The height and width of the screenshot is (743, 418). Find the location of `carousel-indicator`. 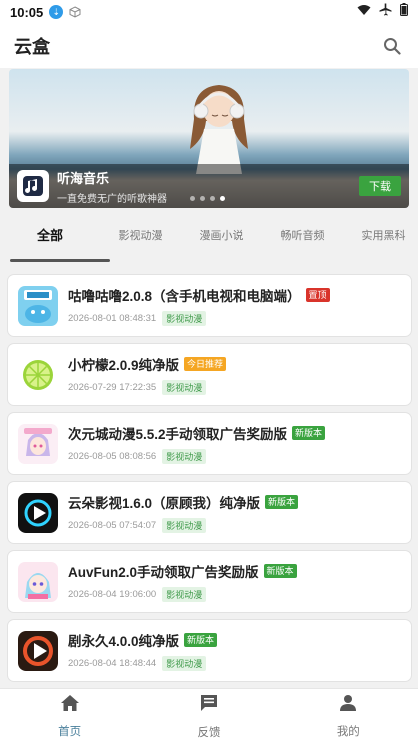

carousel-indicator is located at coordinates (207, 198).